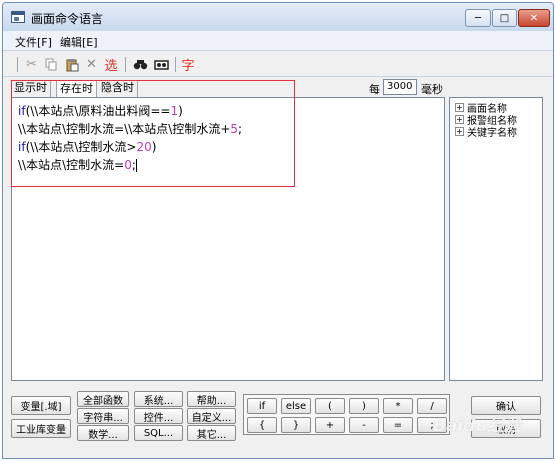  What do you see at coordinates (188, 65) in the screenshot?
I see `char-button: 字` at bounding box center [188, 65].